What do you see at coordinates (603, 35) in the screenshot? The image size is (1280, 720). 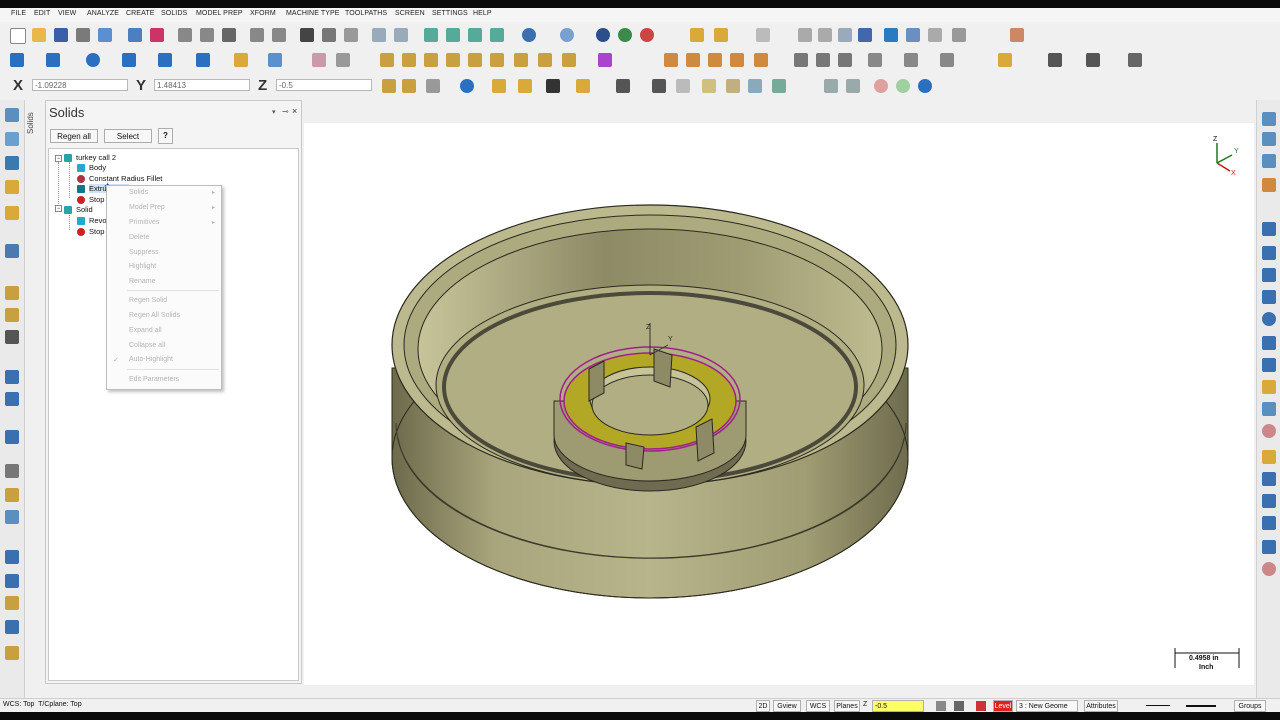 I see `shaded-icon` at bounding box center [603, 35].